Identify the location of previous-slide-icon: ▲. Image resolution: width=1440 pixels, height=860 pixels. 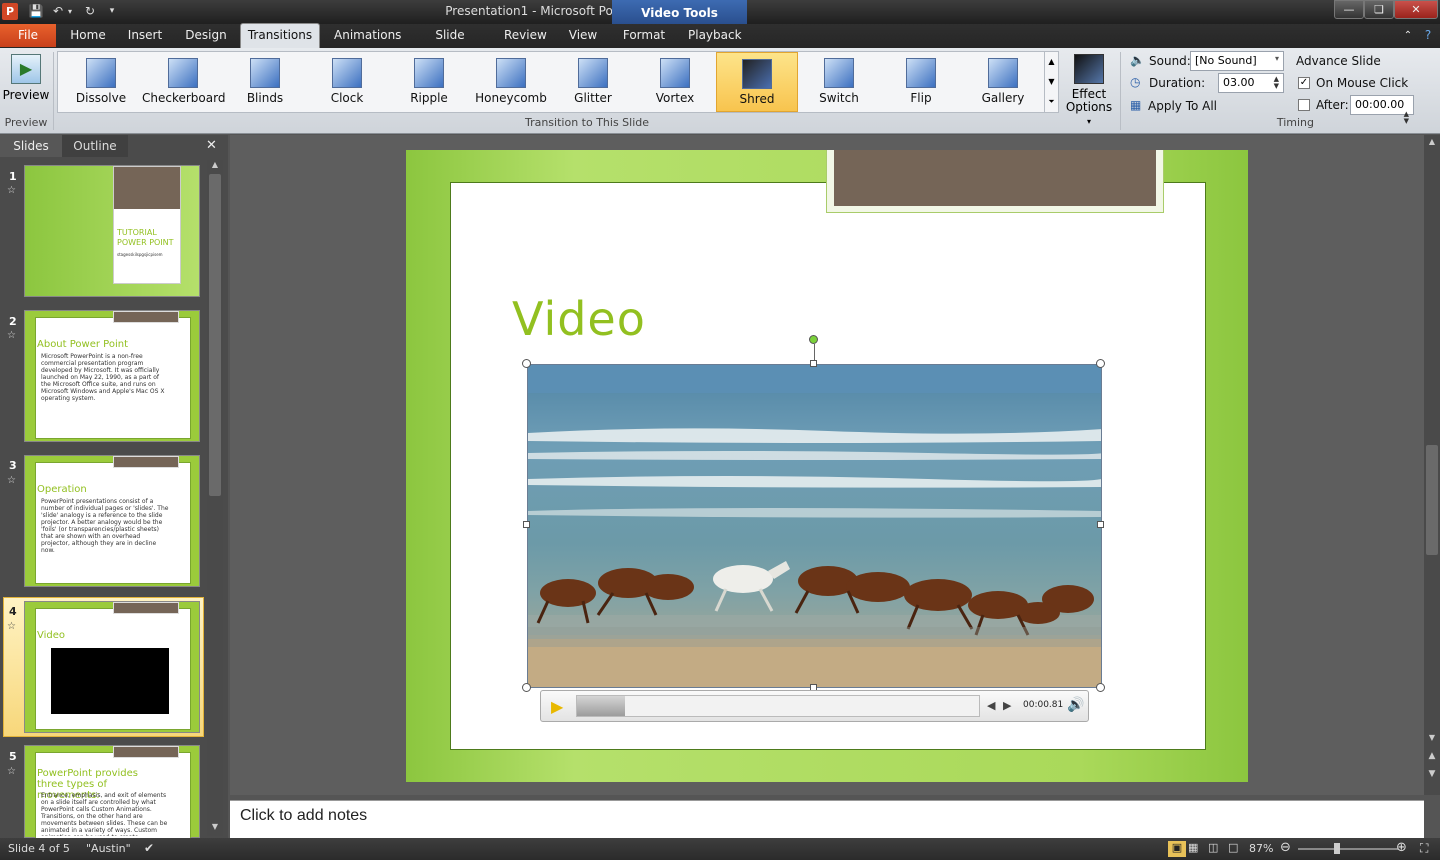
(1432, 756).